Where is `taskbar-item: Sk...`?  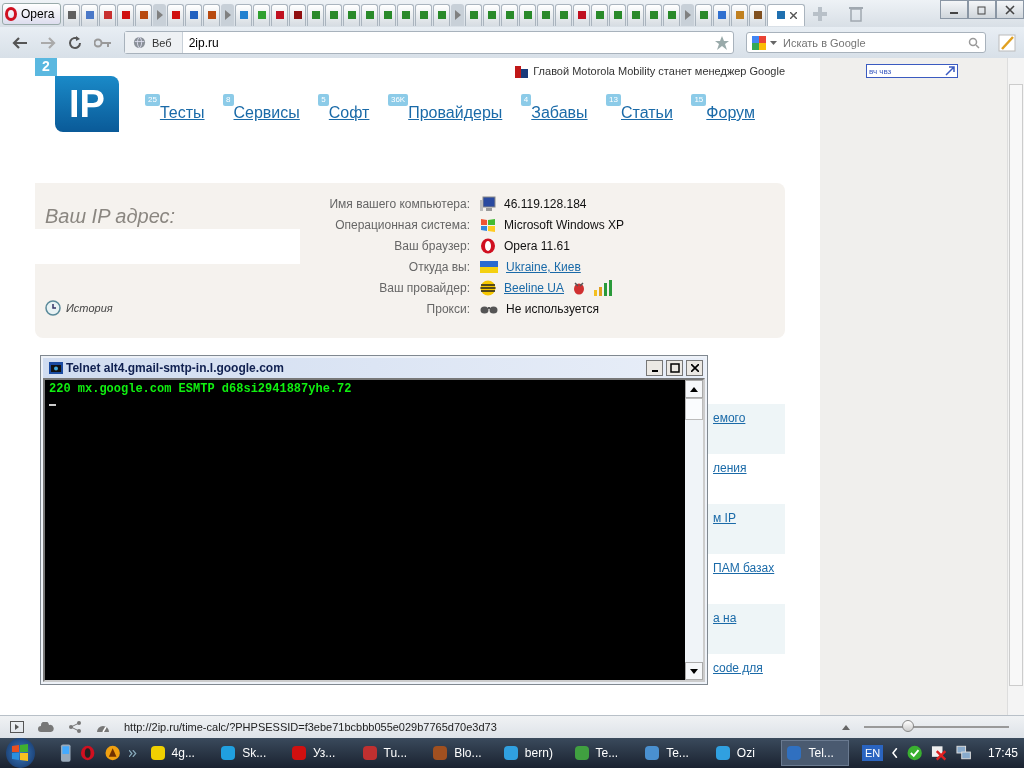 taskbar-item: Sk... is located at coordinates (247, 753).